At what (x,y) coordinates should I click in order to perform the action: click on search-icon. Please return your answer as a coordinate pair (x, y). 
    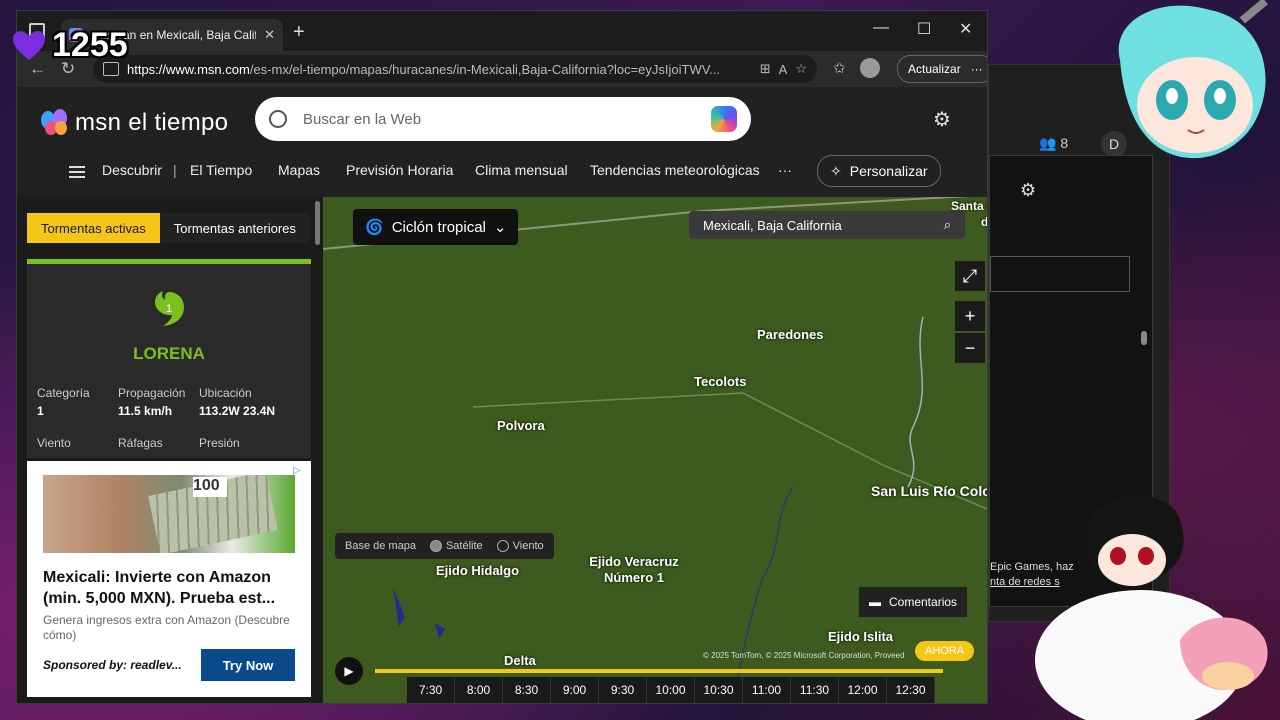
    Looking at the image, I should click on (278, 119).